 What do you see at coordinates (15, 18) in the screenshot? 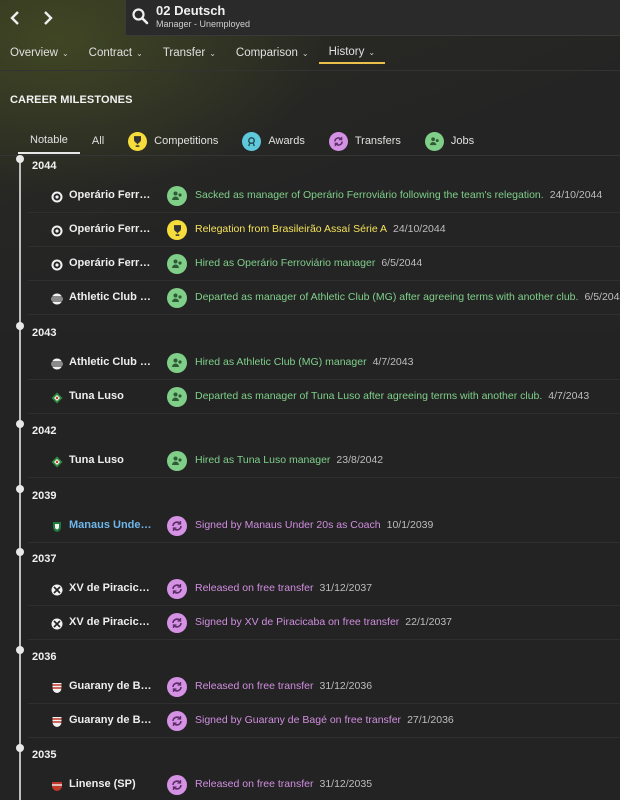
I see `back-button` at bounding box center [15, 18].